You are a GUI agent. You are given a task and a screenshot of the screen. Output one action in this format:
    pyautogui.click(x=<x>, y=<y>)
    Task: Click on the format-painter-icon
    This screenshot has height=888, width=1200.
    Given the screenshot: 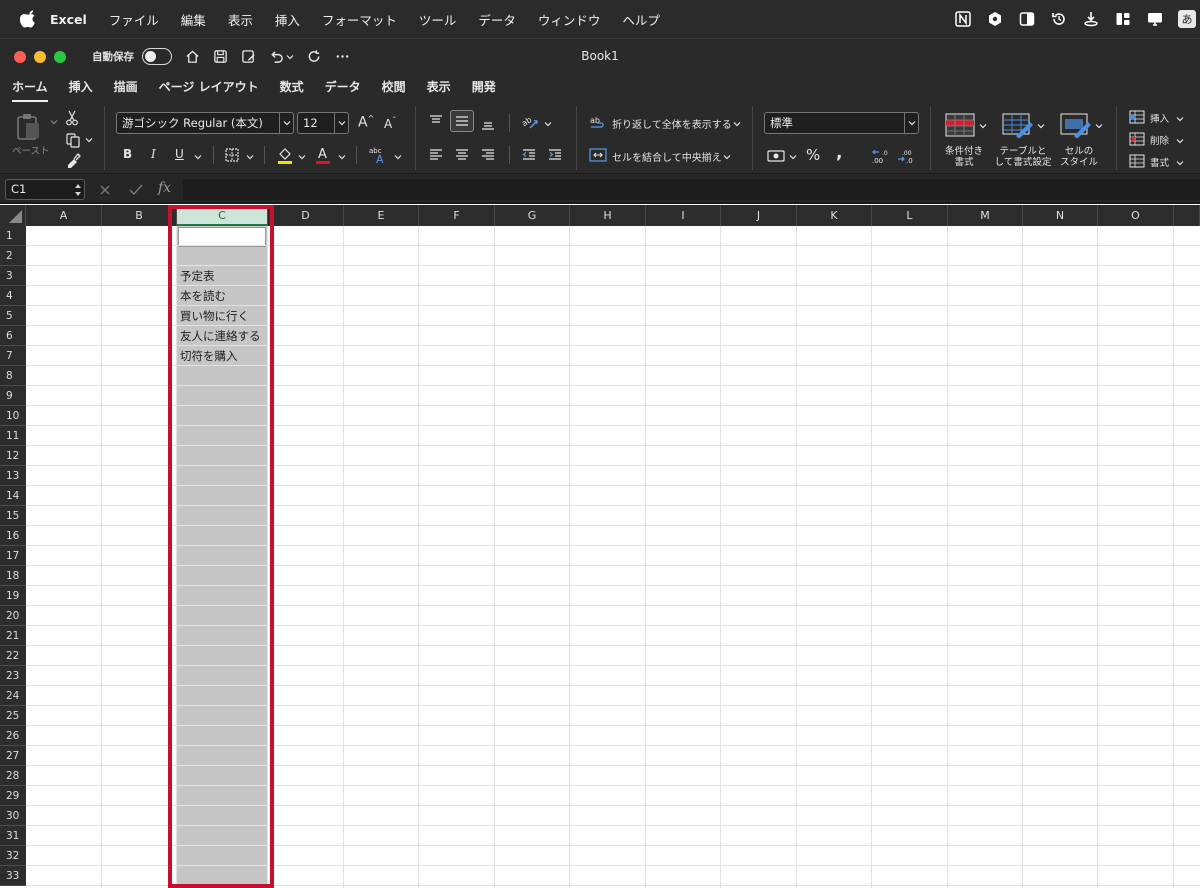 What is the action you would take?
    pyautogui.click(x=73, y=160)
    